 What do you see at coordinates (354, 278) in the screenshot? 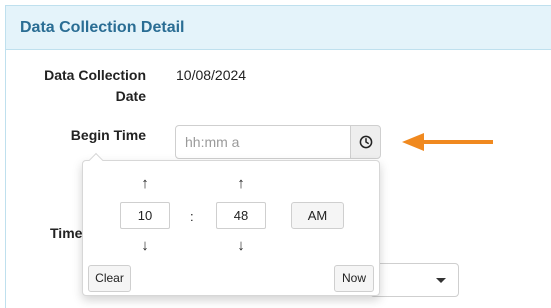
I see `now-button: Now` at bounding box center [354, 278].